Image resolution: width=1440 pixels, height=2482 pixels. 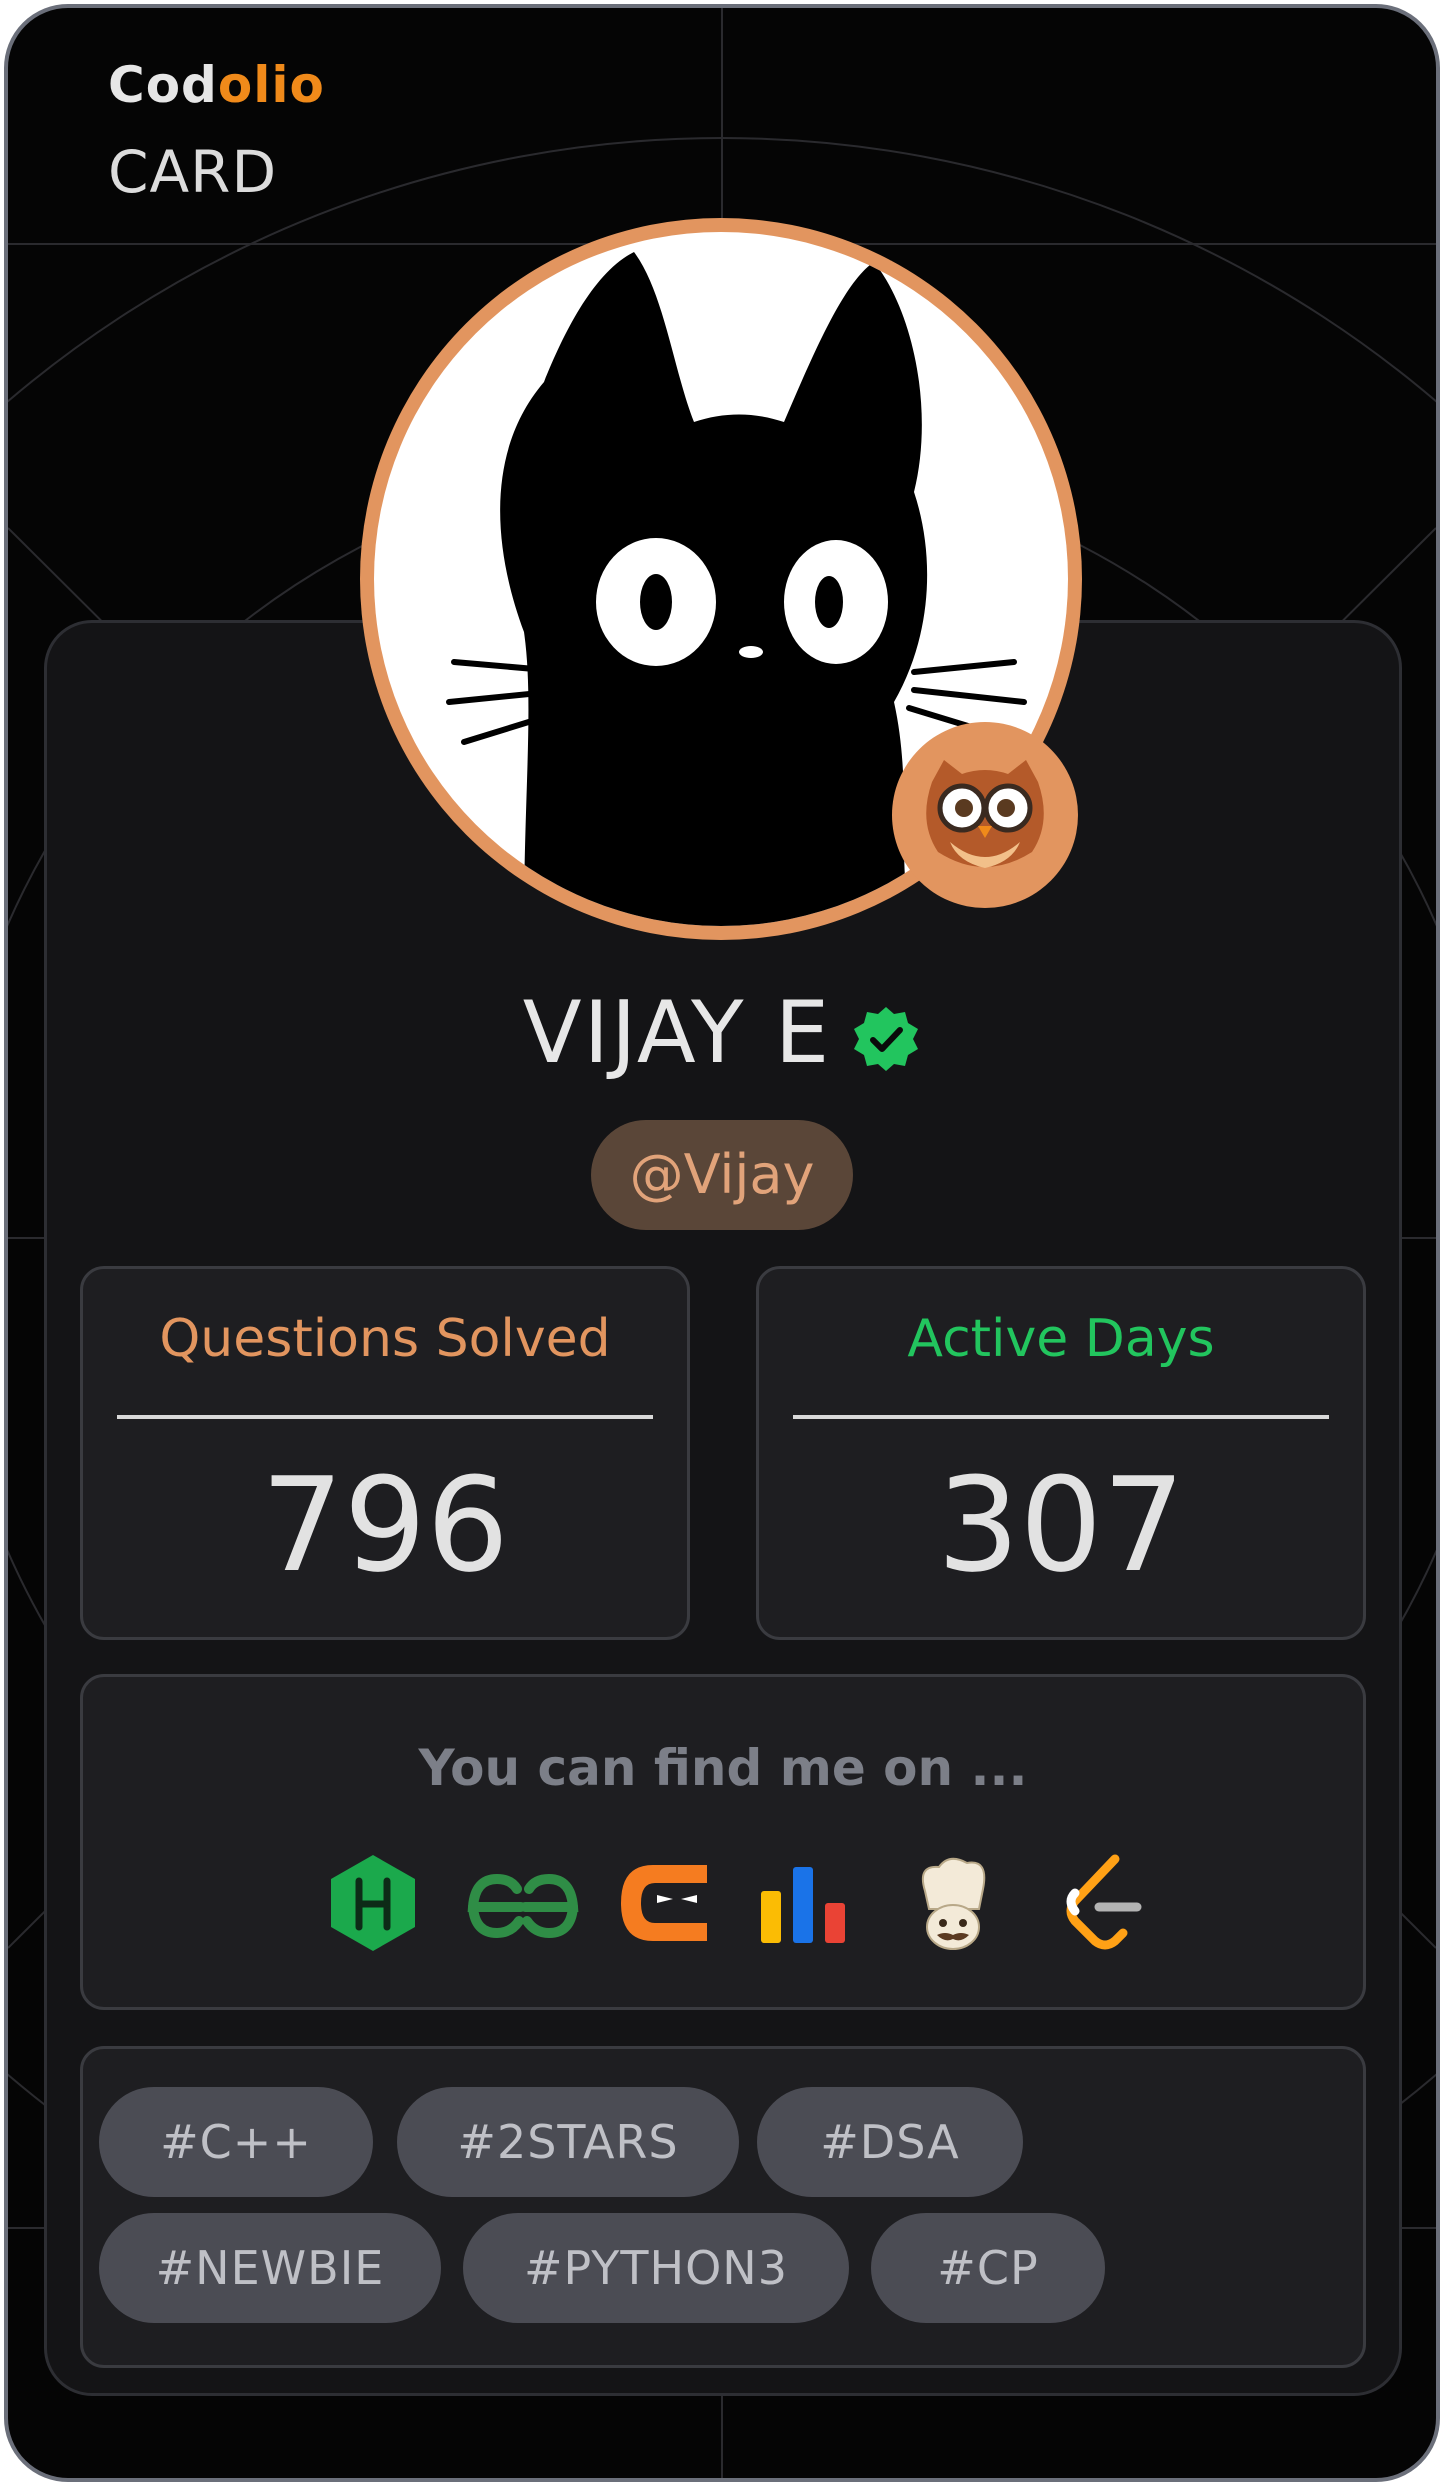 I want to click on user-name-row: VIJAY E, so click(x=722, y=1033).